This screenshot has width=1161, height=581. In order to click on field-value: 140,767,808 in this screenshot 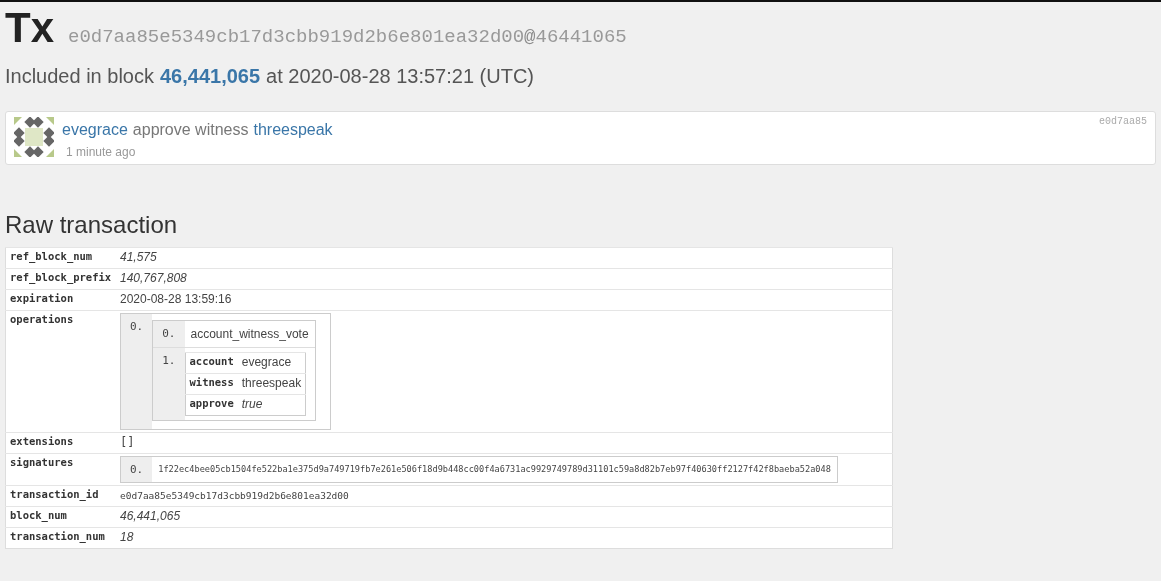, I will do `click(153, 278)`.